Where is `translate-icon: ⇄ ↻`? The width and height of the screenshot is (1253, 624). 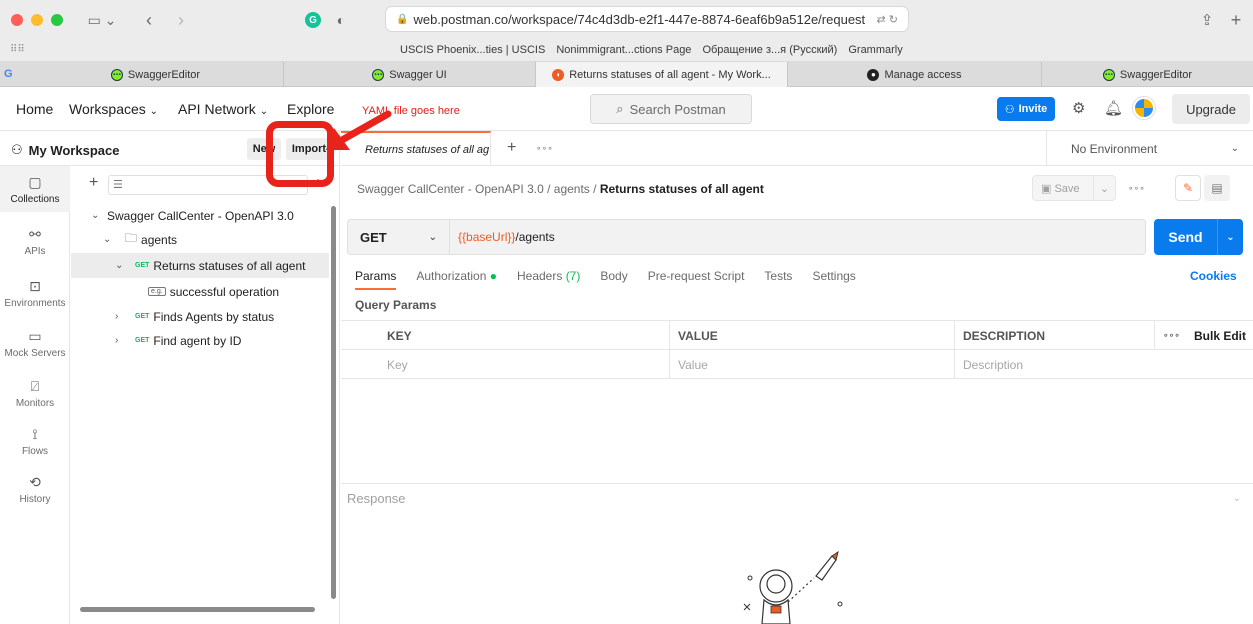 translate-icon: ⇄ ↻ is located at coordinates (888, 19).